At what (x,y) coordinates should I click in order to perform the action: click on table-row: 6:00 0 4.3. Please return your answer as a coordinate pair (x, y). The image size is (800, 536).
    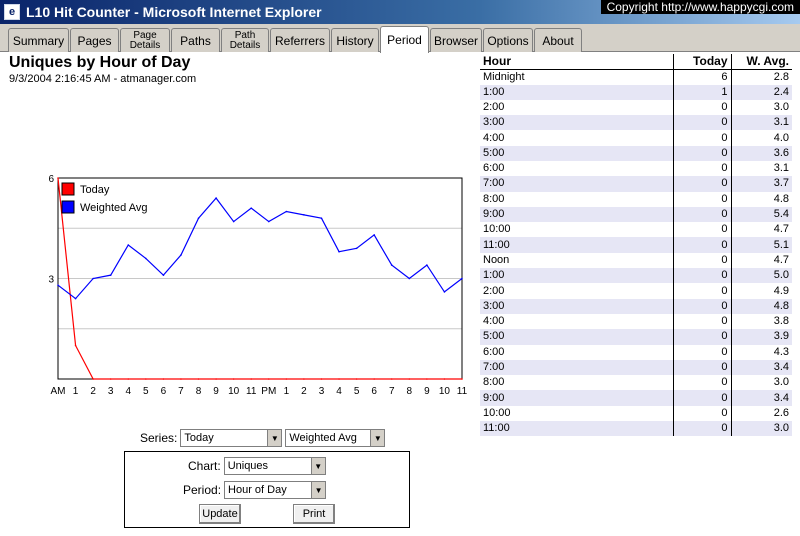
    Looking at the image, I should click on (636, 352).